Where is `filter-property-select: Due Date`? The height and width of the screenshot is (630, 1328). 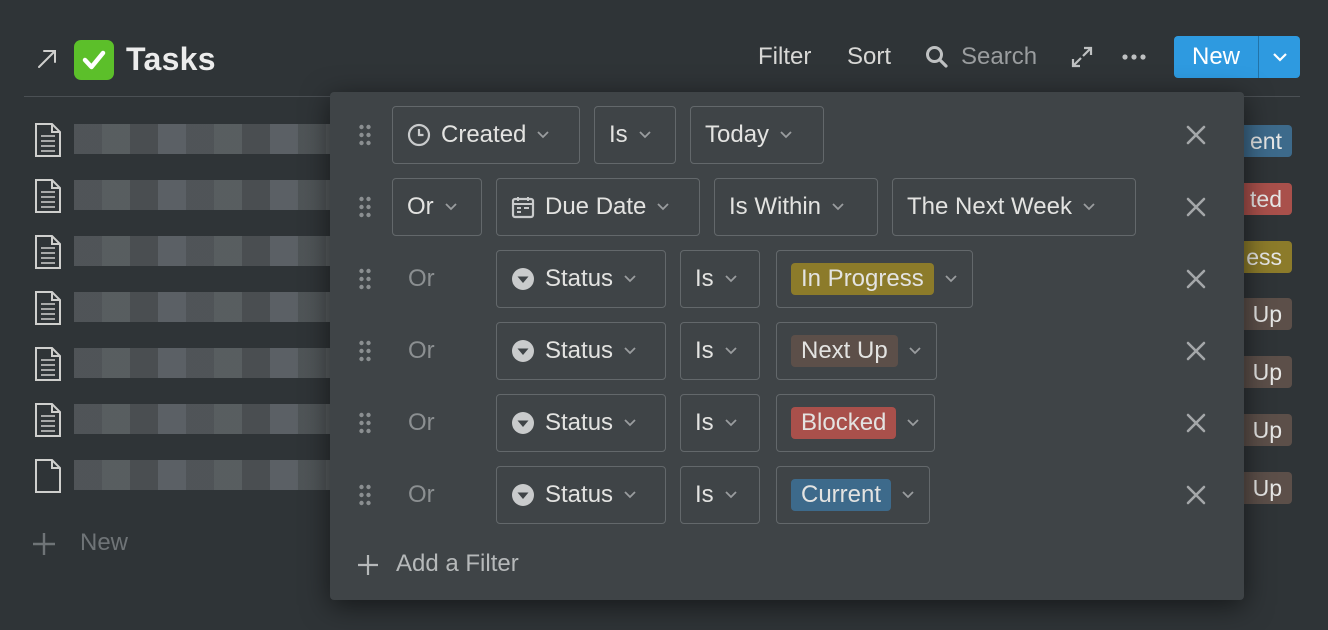
filter-property-select: Due Date is located at coordinates (598, 207).